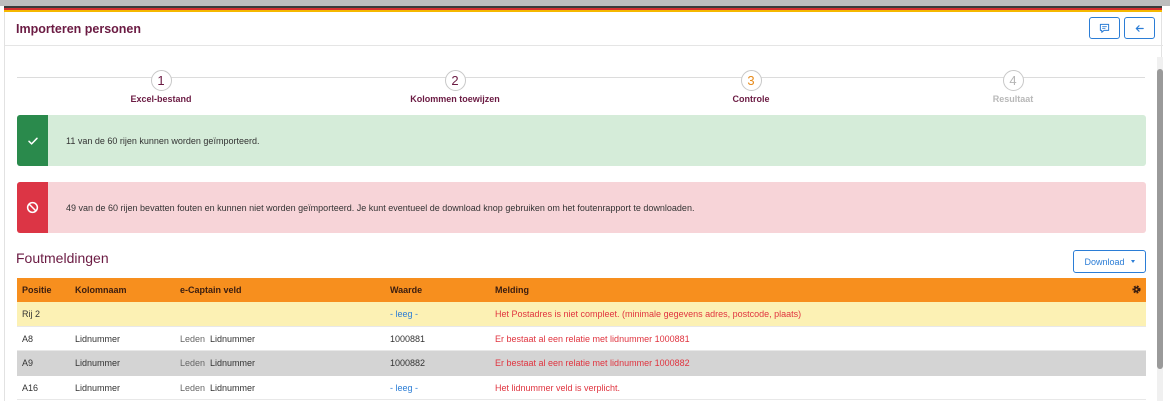 Image resolution: width=1170 pixels, height=401 pixels. I want to click on scrollbar-thumb, so click(1160, 219).